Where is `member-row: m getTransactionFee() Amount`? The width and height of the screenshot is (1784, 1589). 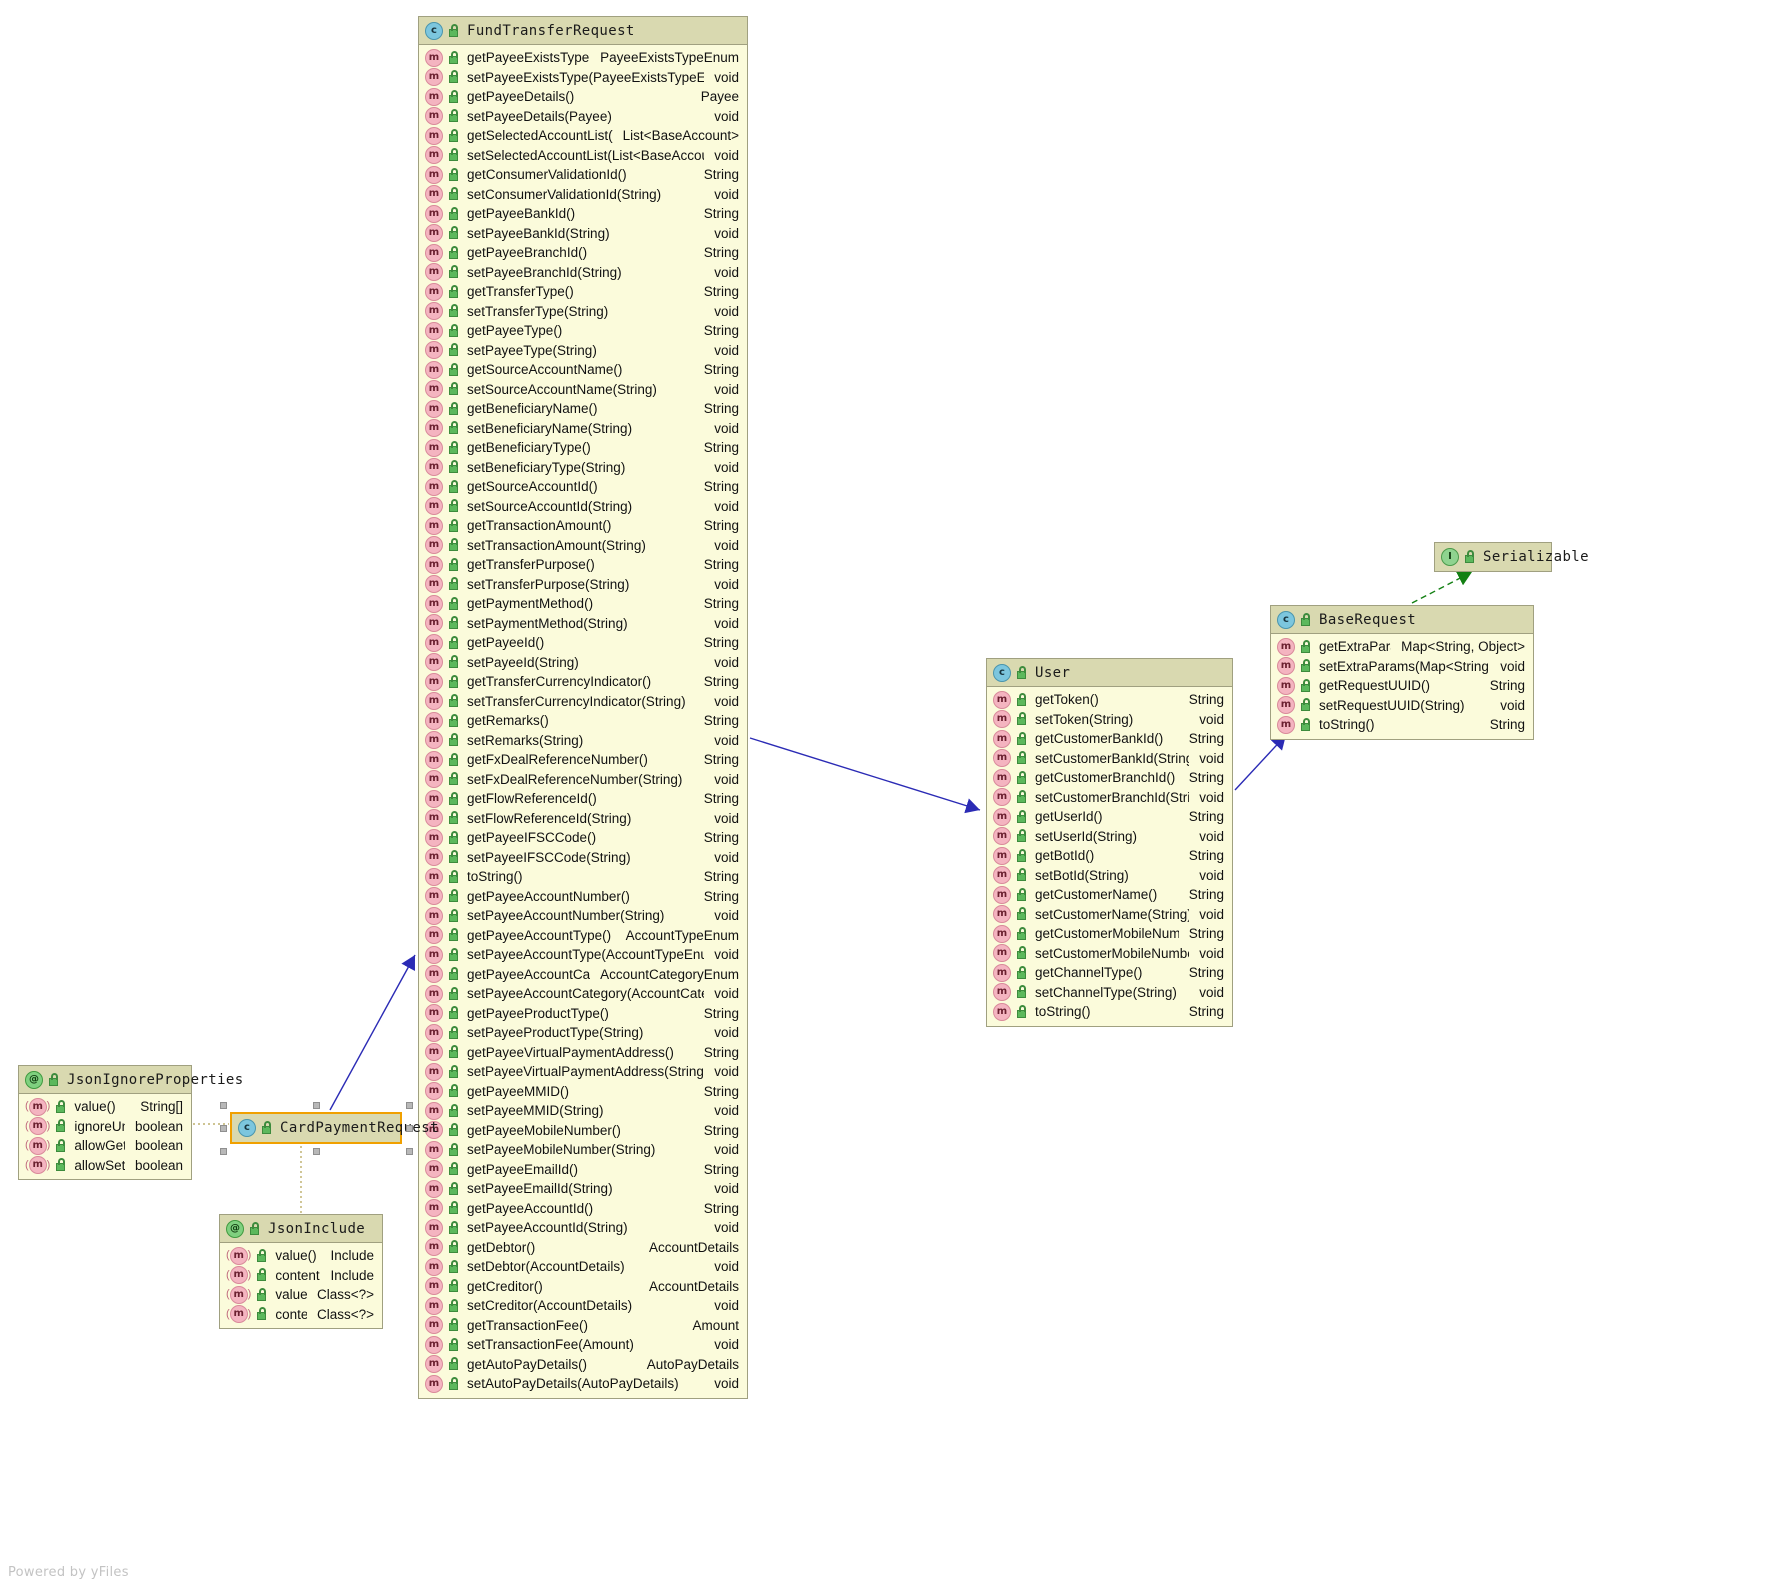
member-row: m getTransactionFee() Amount is located at coordinates (583, 1326).